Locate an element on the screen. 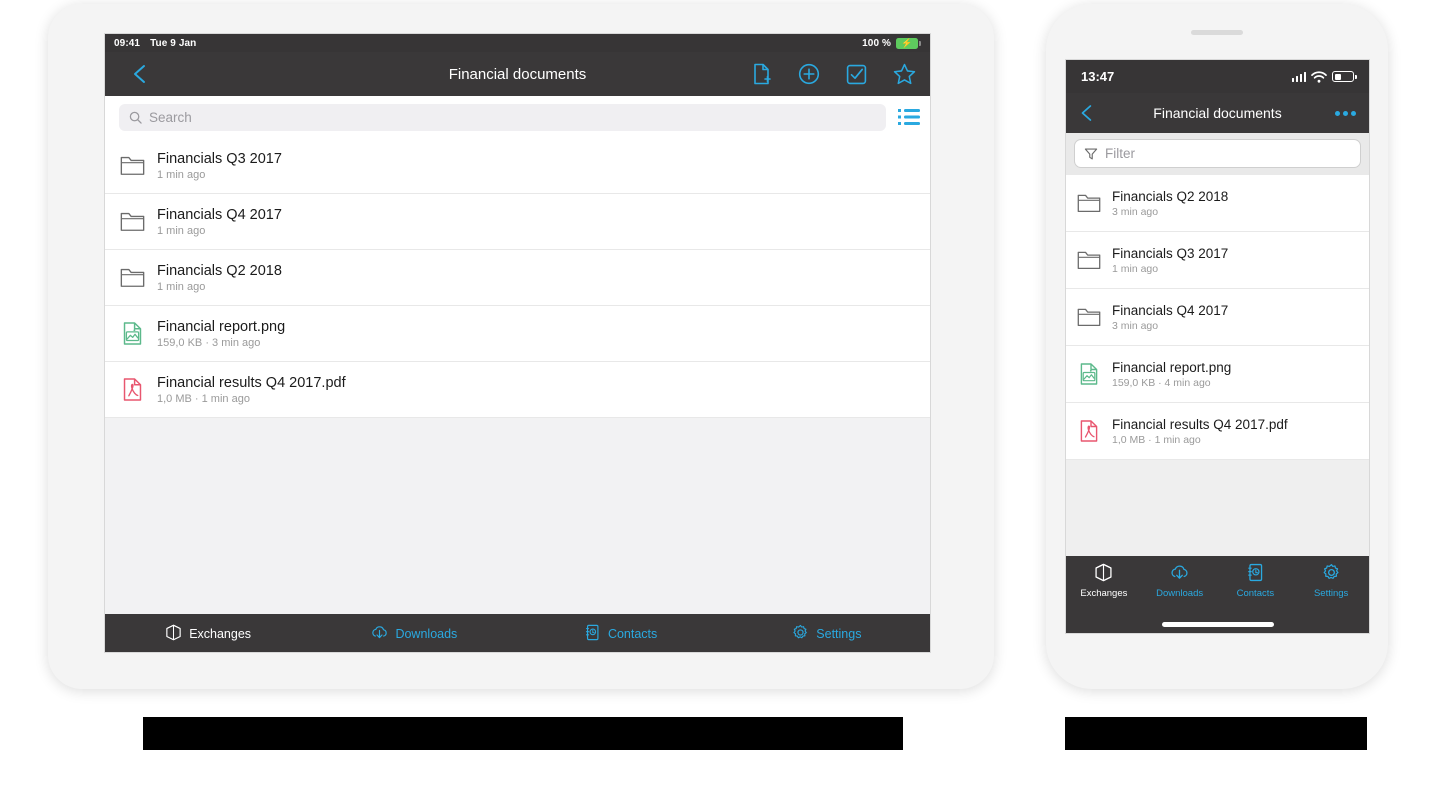 Image resolution: width=1440 pixels, height=800 pixels. select-button is located at coordinates (856, 74).